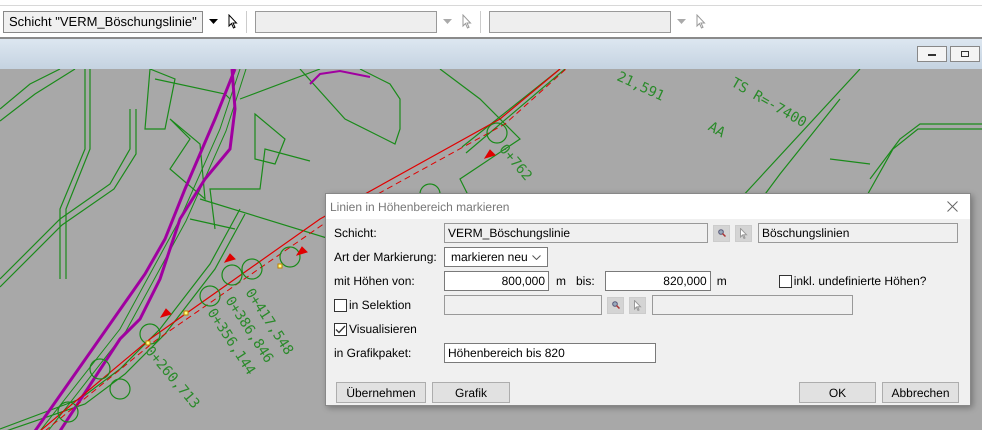  Describe the element at coordinates (952, 206) in the screenshot. I see `close-icon` at that location.